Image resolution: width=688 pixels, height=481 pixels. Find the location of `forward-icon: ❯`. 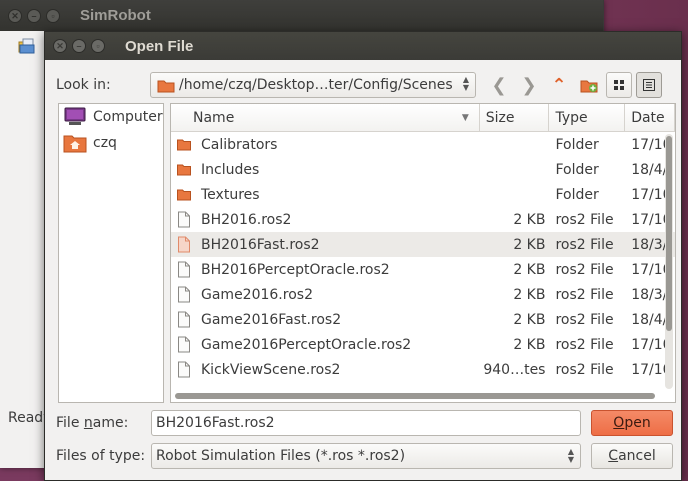

forward-icon: ❯ is located at coordinates (529, 85).